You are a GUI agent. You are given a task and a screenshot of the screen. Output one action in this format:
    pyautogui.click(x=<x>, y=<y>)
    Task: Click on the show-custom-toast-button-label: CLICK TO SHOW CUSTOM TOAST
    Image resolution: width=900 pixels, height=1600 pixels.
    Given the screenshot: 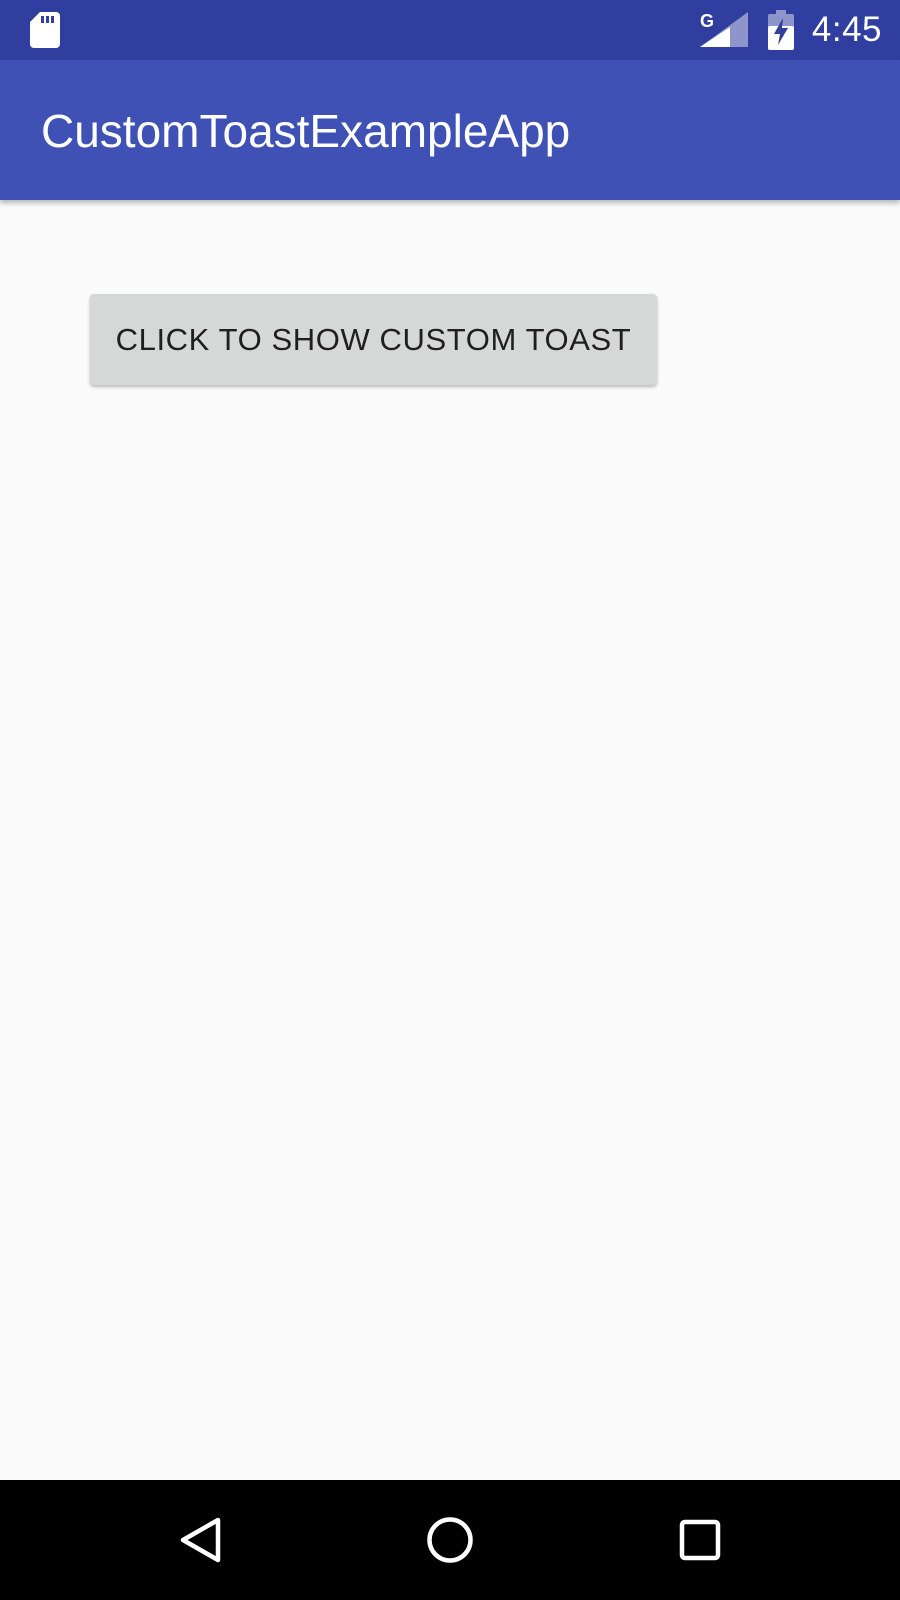 What is the action you would take?
    pyautogui.click(x=373, y=339)
    